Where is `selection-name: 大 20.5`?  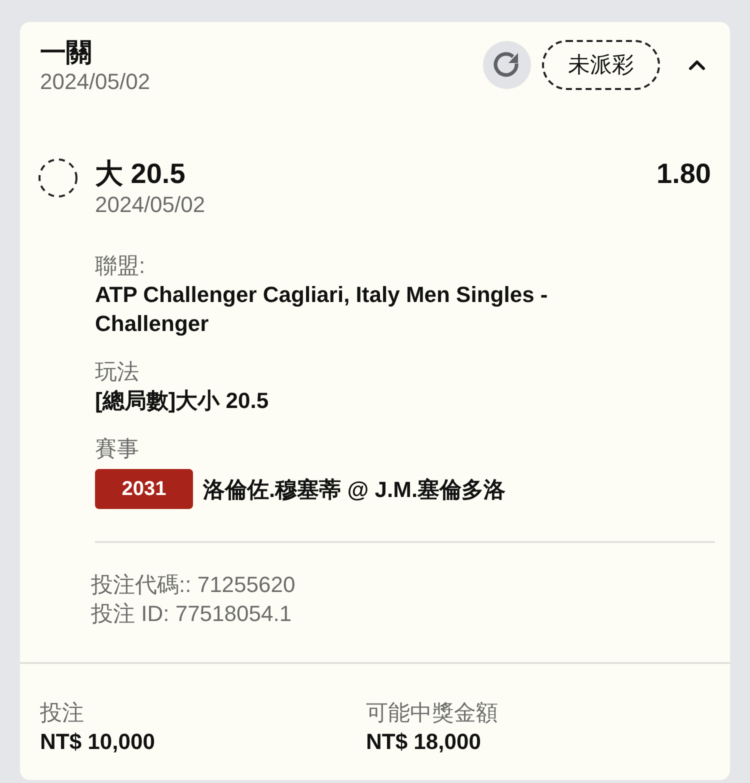
selection-name: 大 20.5 is located at coordinates (140, 174).